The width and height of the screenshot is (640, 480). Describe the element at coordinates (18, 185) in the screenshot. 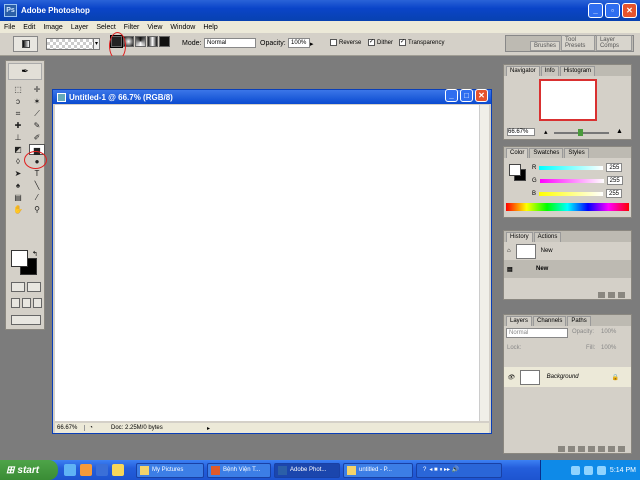

I see `pen-tool-icon: ♠` at that location.